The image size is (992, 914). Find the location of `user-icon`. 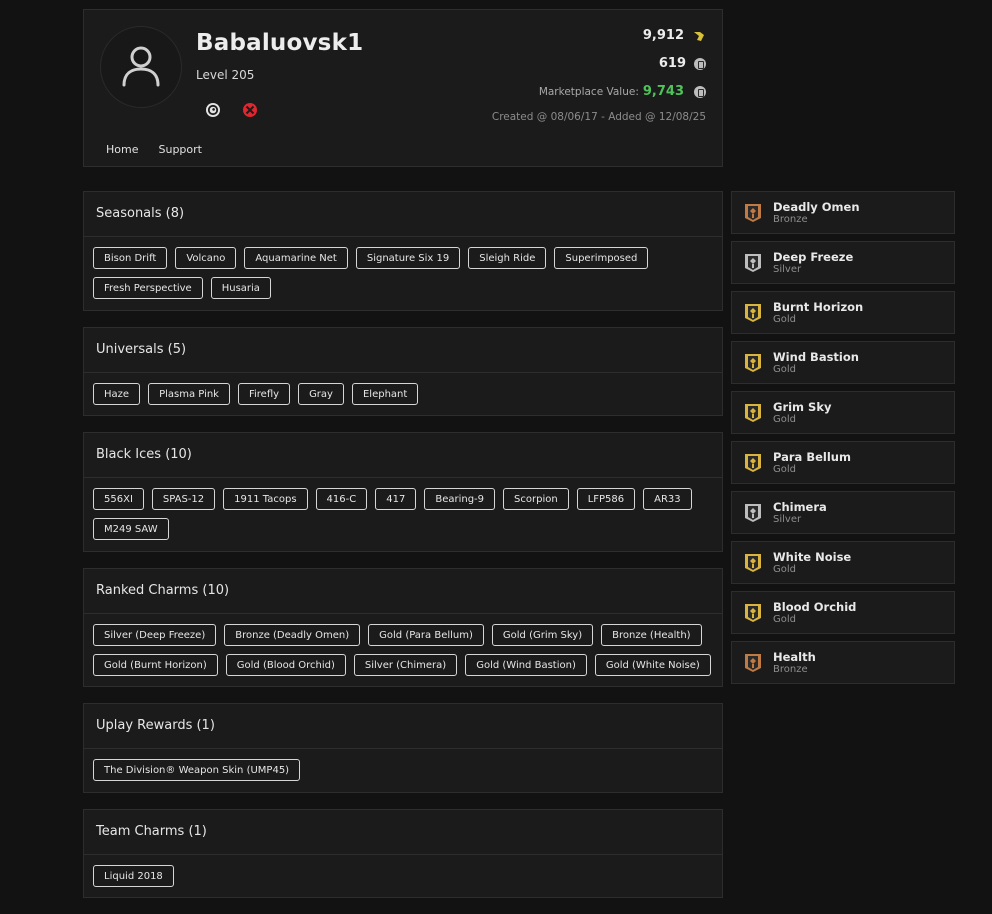

user-icon is located at coordinates (141, 66).